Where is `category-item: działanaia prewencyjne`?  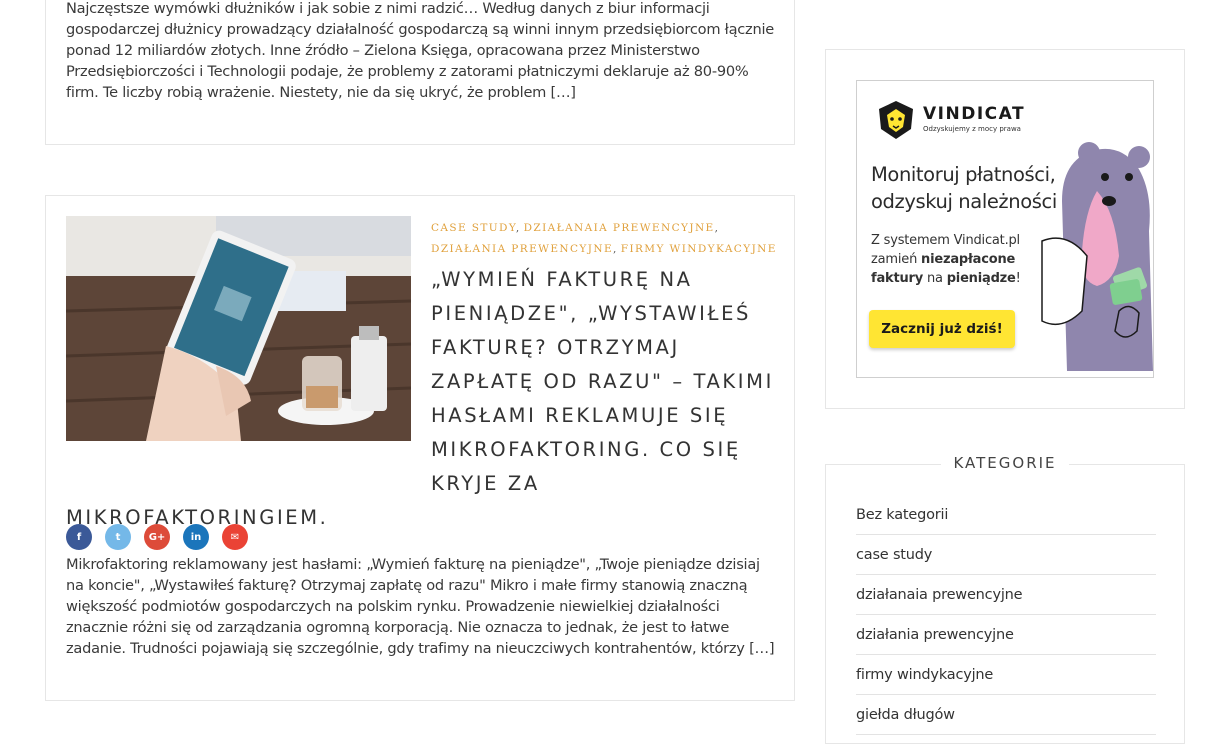
category-item: działanaia prewencyjne is located at coordinates (1006, 595).